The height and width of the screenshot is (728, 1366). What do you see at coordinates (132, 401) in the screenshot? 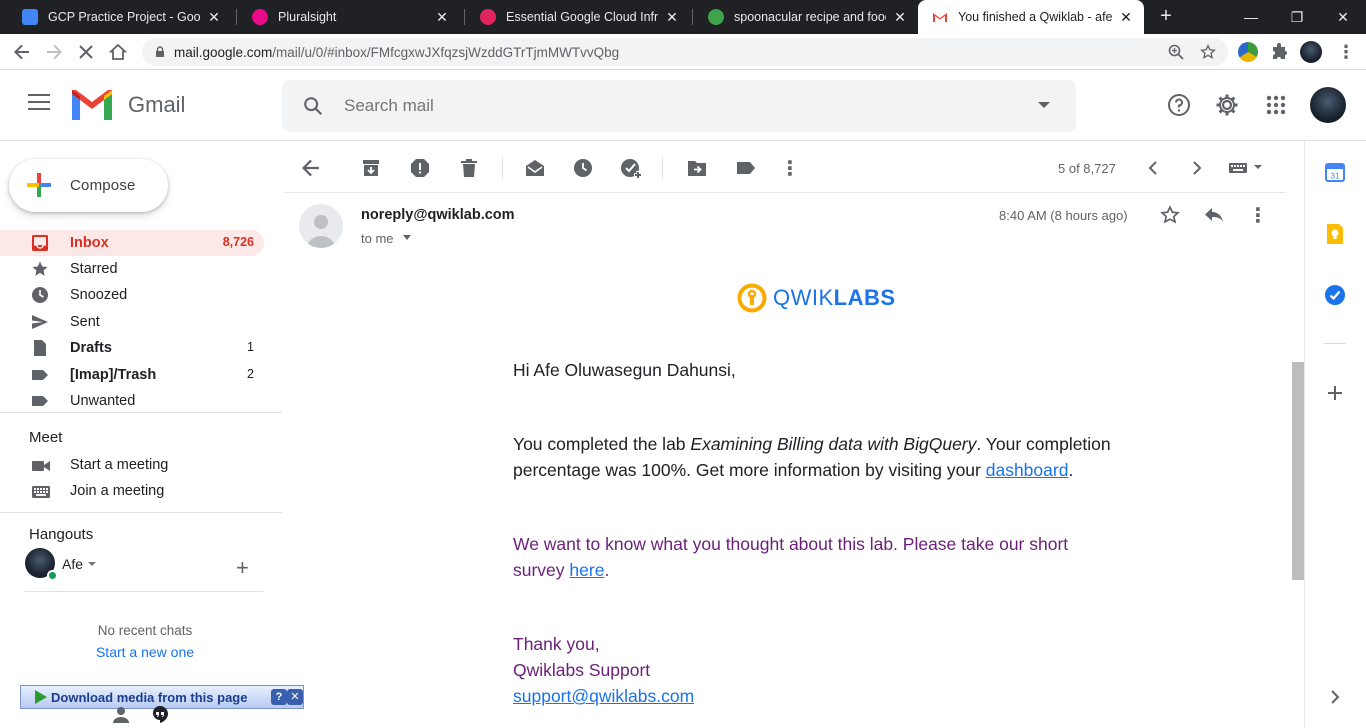
I see `sidebar-item-unwanted: Unwanted` at bounding box center [132, 401].